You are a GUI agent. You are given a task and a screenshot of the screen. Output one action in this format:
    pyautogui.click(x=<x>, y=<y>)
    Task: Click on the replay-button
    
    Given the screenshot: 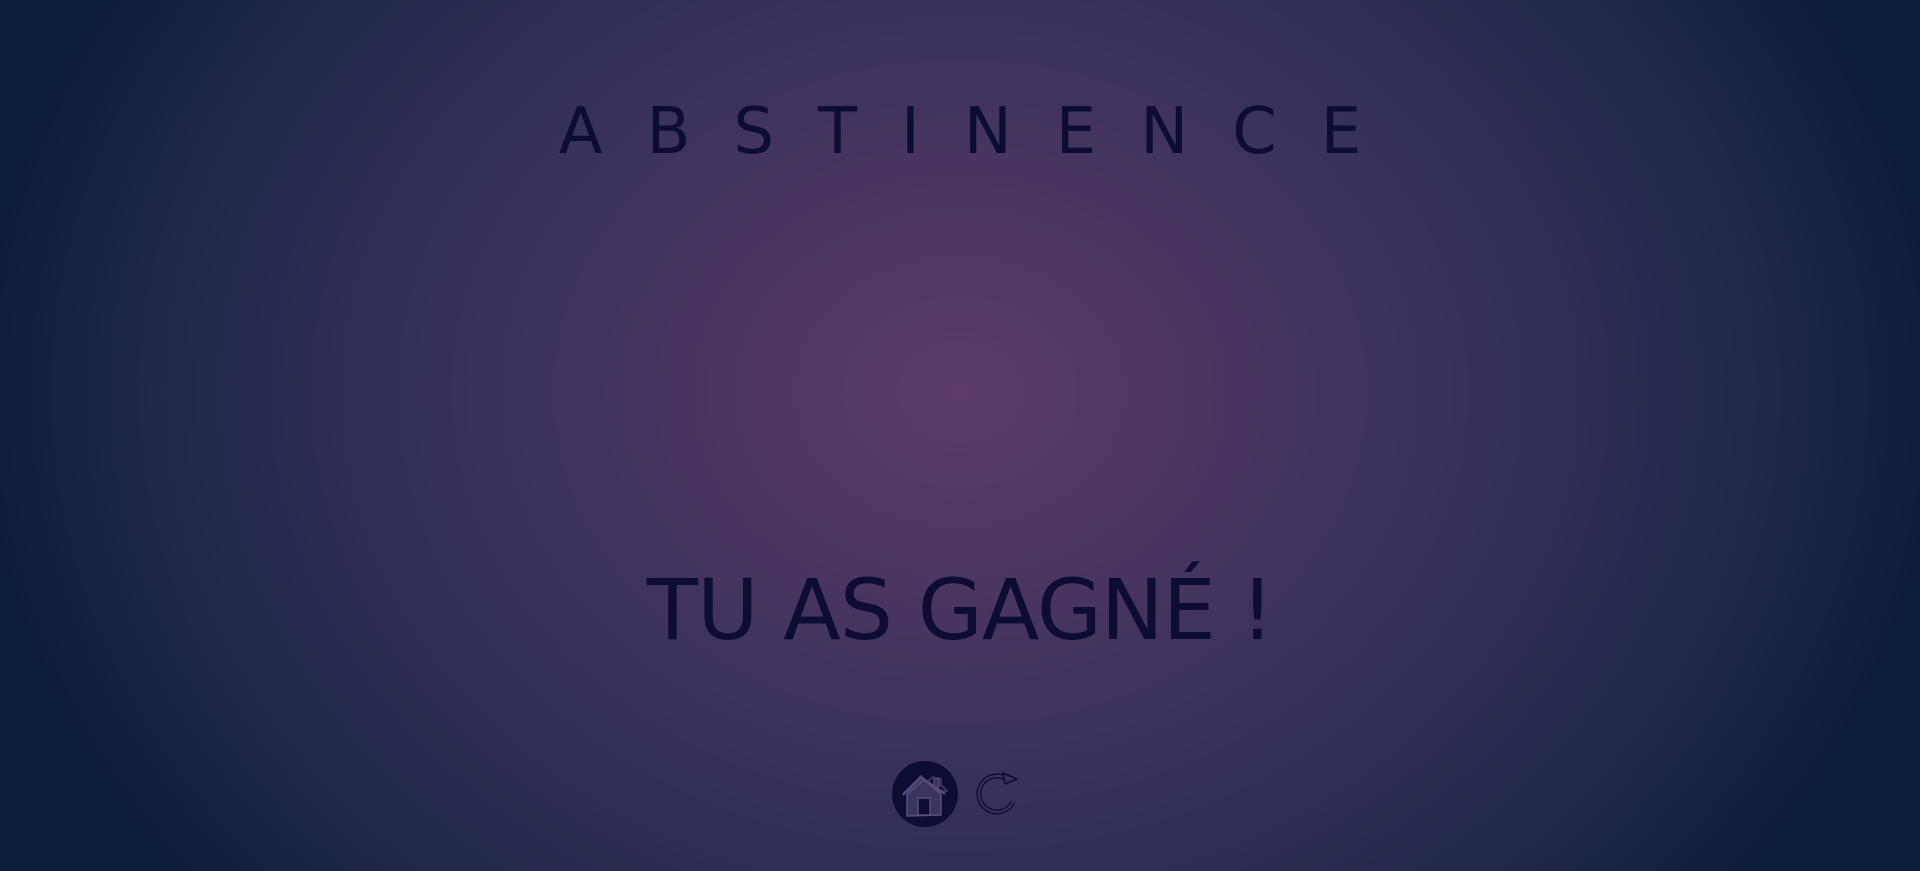 What is the action you would take?
    pyautogui.click(x=996, y=794)
    